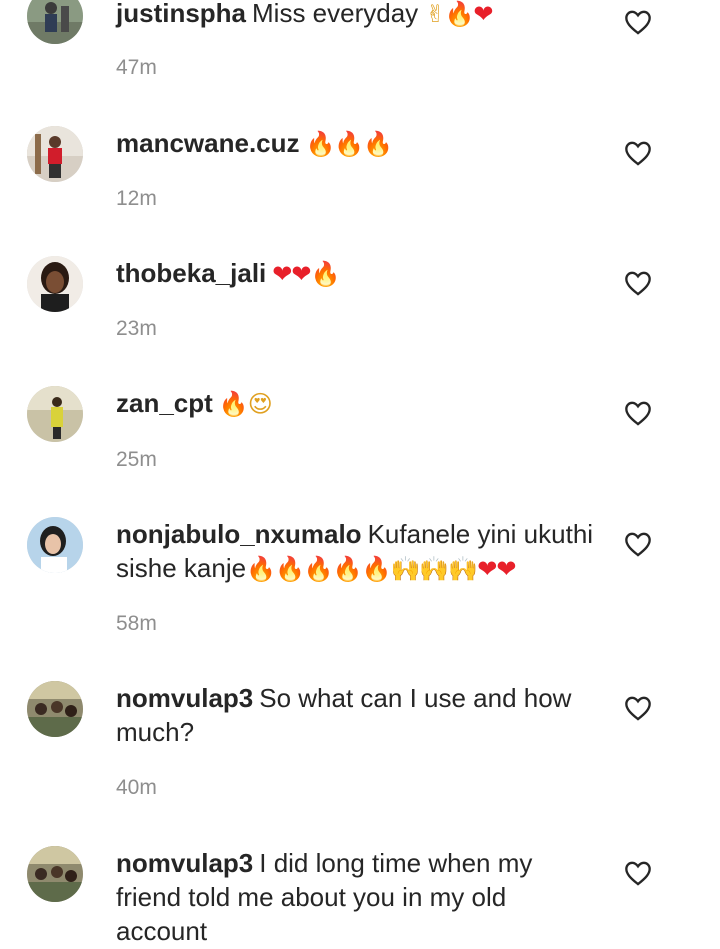  What do you see at coordinates (359, 273) in the screenshot?
I see `comment-text: thobeka_jali ❤❤🔥` at bounding box center [359, 273].